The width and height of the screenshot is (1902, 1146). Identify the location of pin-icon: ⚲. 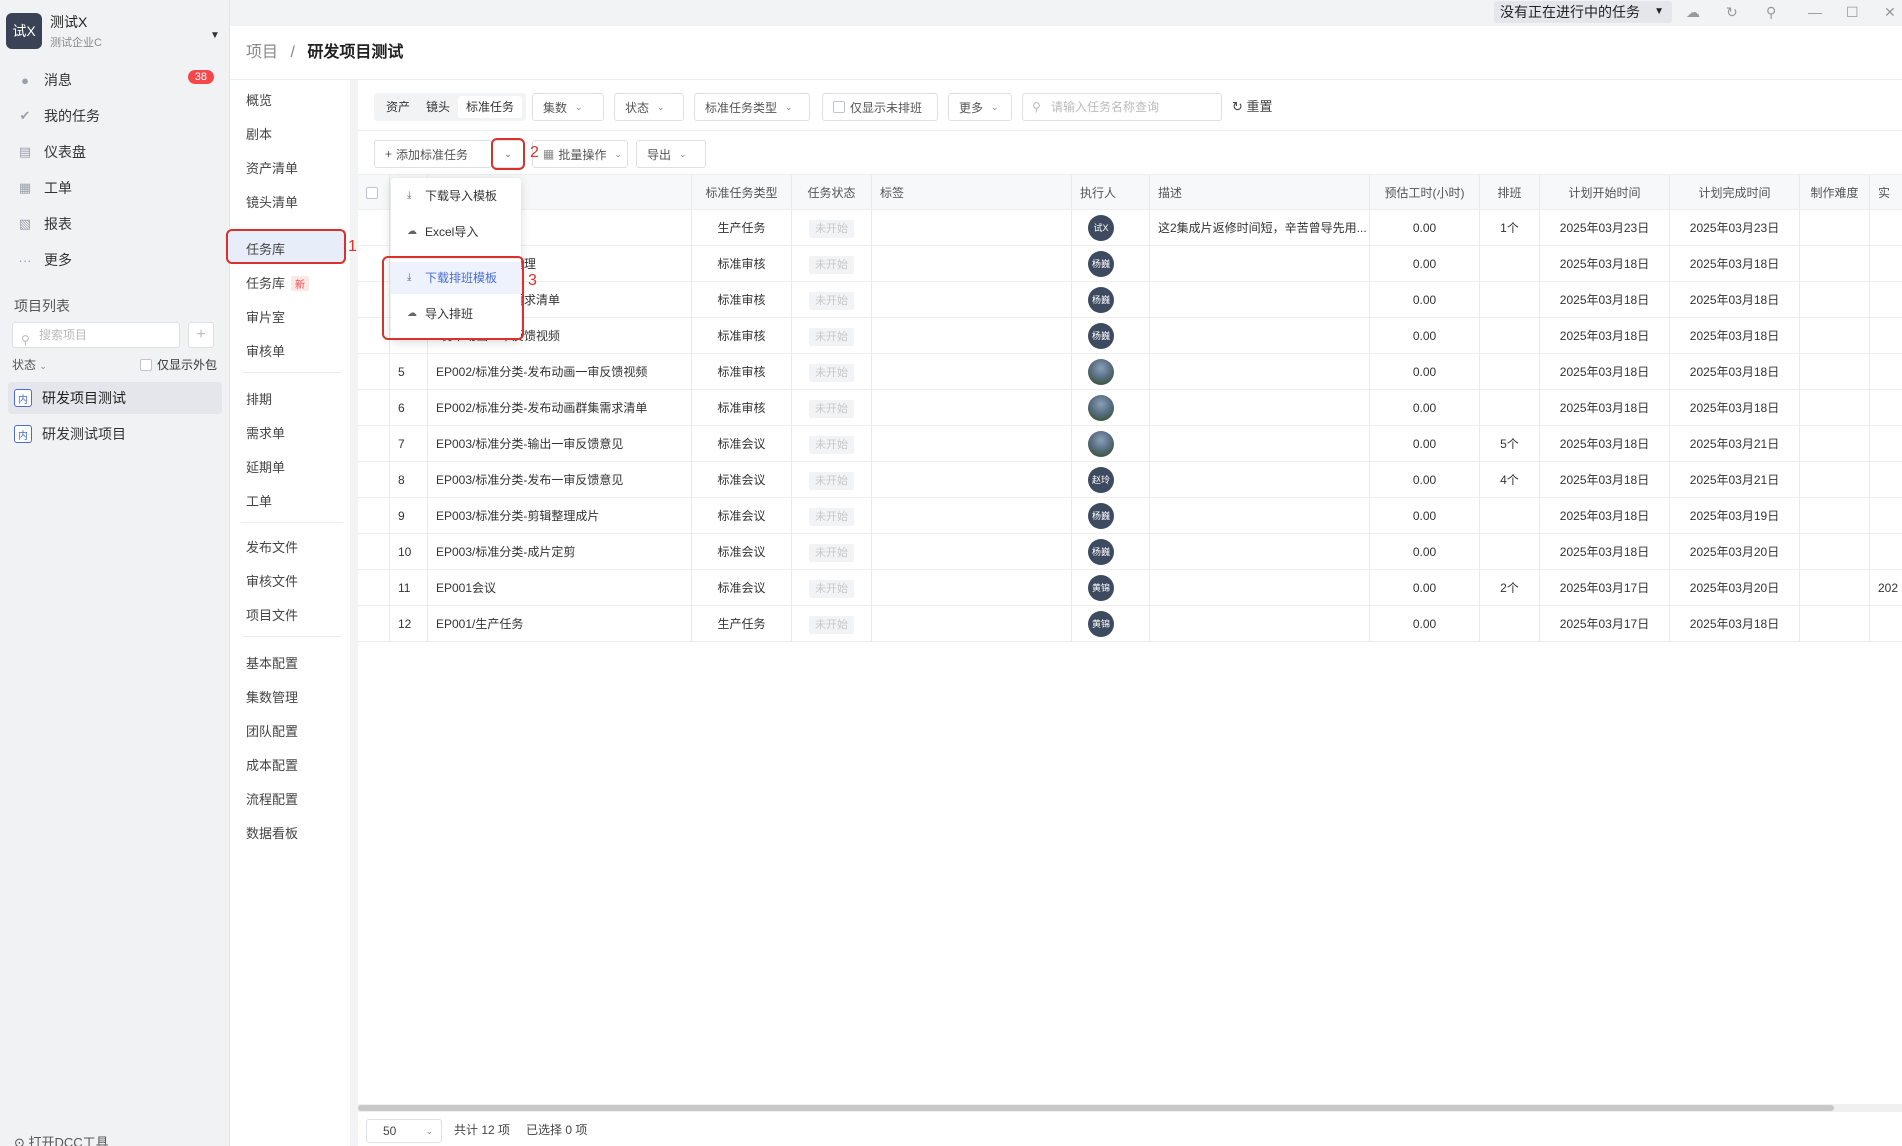
(1771, 12).